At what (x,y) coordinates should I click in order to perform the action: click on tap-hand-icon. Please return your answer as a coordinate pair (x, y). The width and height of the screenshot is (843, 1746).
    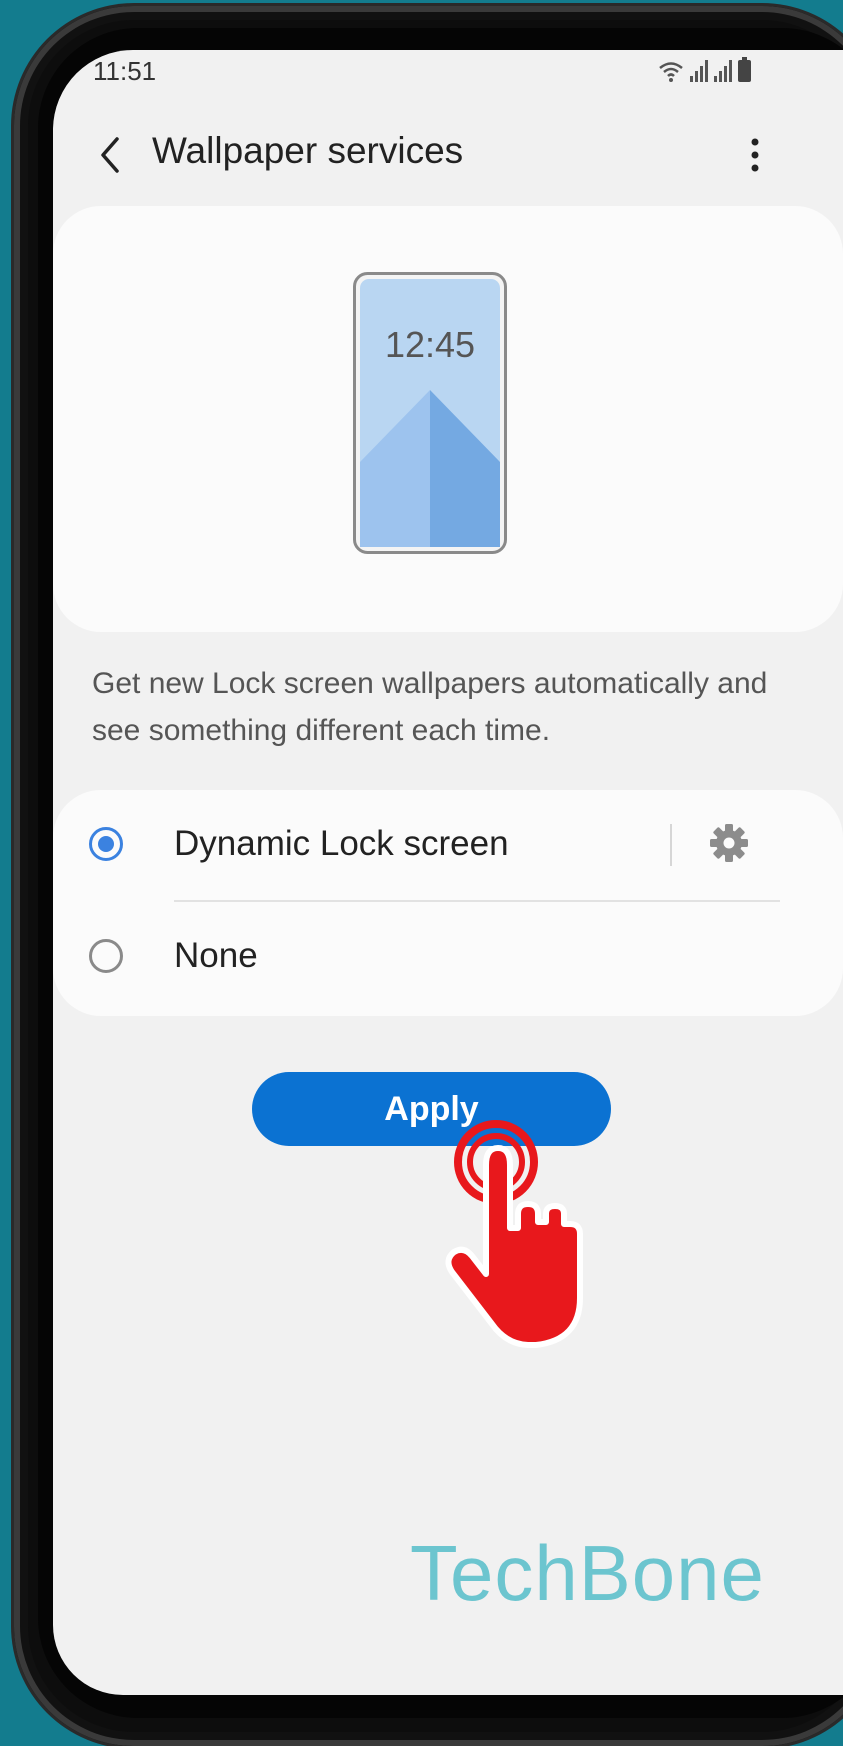
    Looking at the image, I should click on (514, 1234).